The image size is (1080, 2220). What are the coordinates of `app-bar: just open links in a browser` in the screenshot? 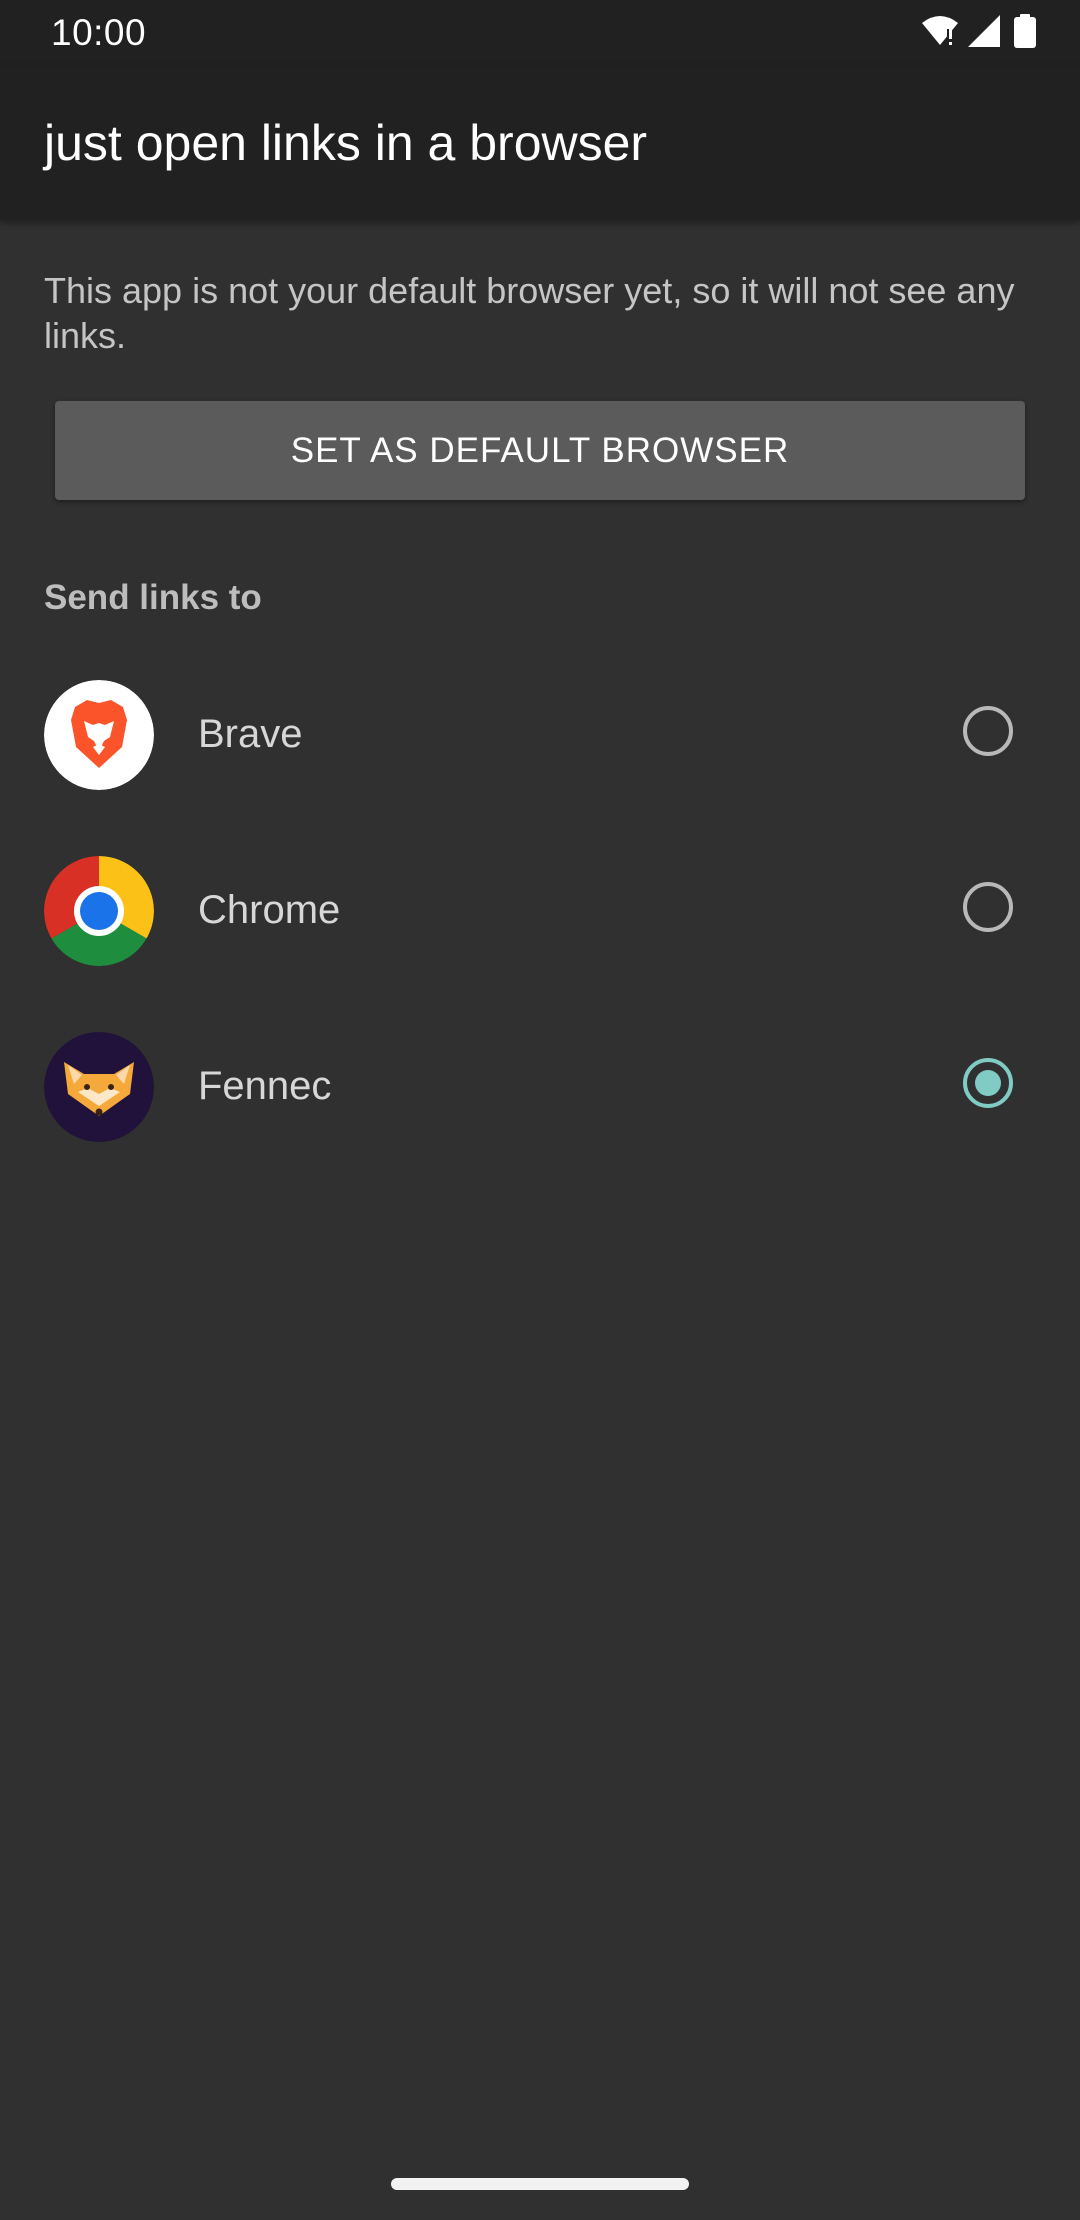 It's located at (540, 143).